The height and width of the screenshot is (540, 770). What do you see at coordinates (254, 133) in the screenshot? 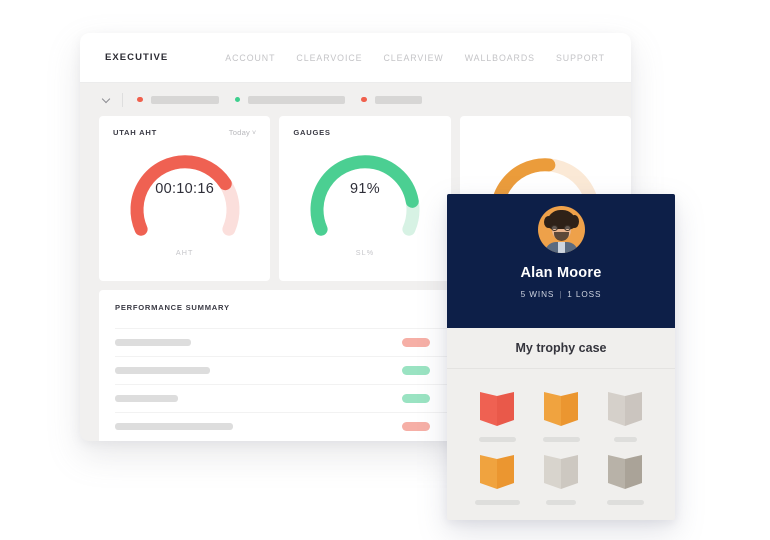
I see `chevron-down-icon: ˅` at bounding box center [254, 133].